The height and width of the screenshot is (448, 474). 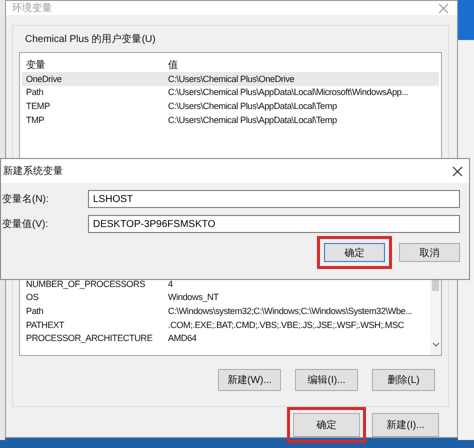 I want to click on list-row: OS Windows_NT, so click(x=226, y=297).